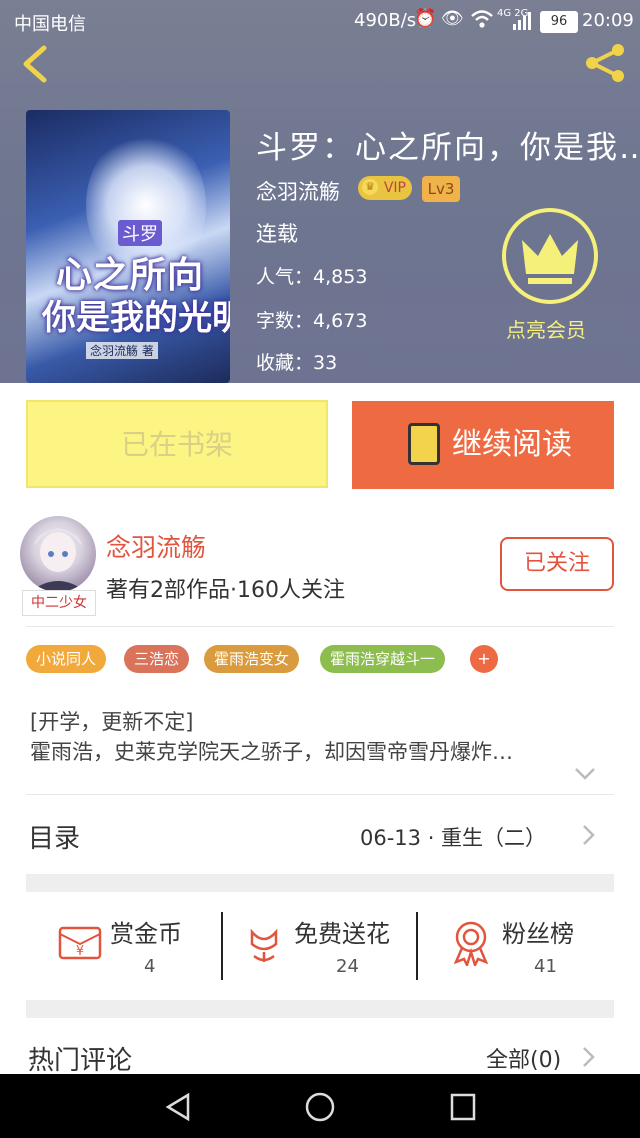 The width and height of the screenshot is (640, 1138). I want to click on hot-comments-label: 热门评论, so click(80, 1060).